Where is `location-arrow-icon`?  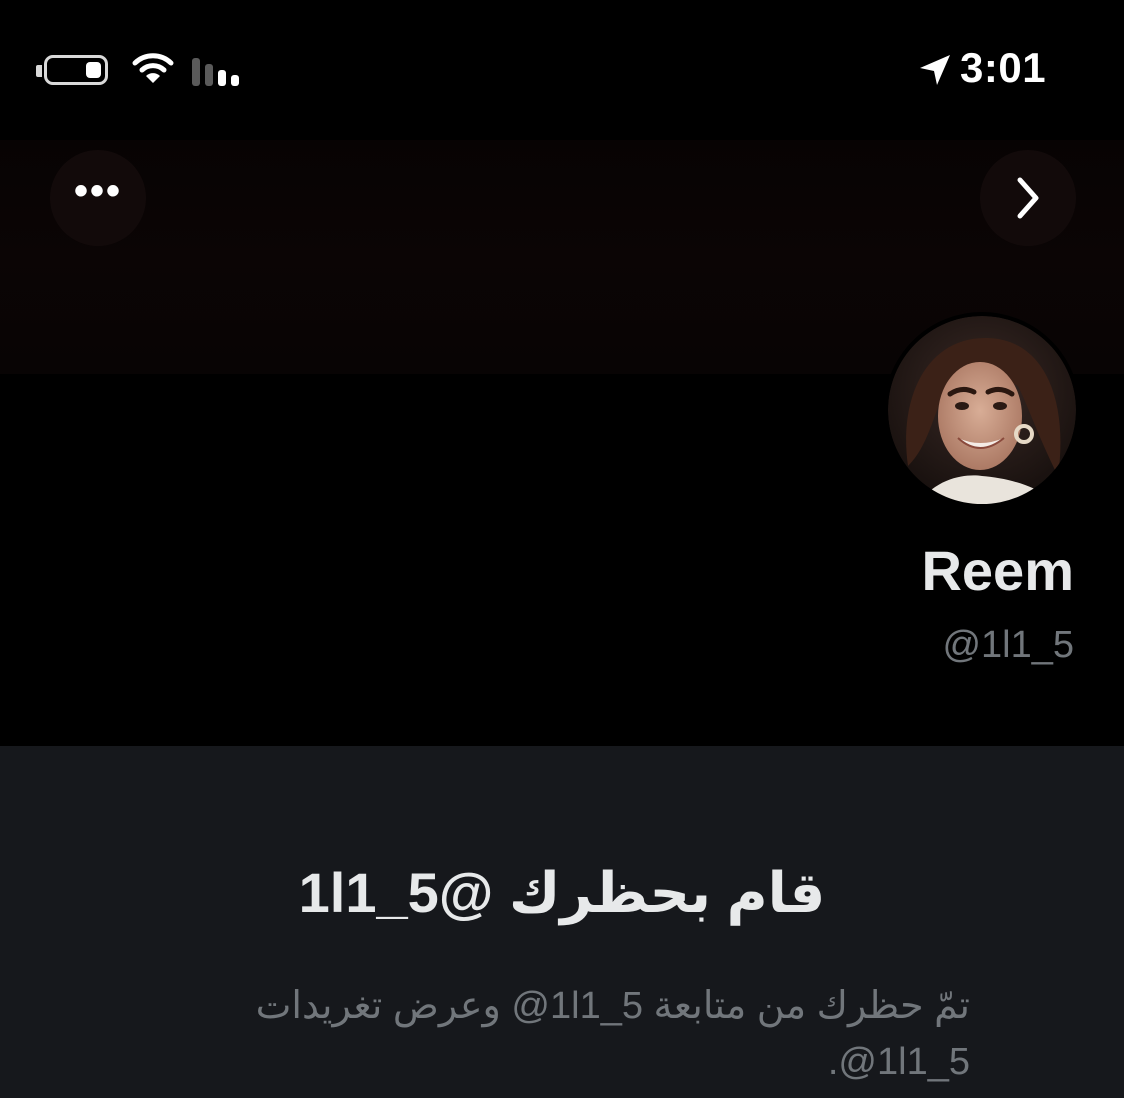
location-arrow-icon is located at coordinates (935, 70).